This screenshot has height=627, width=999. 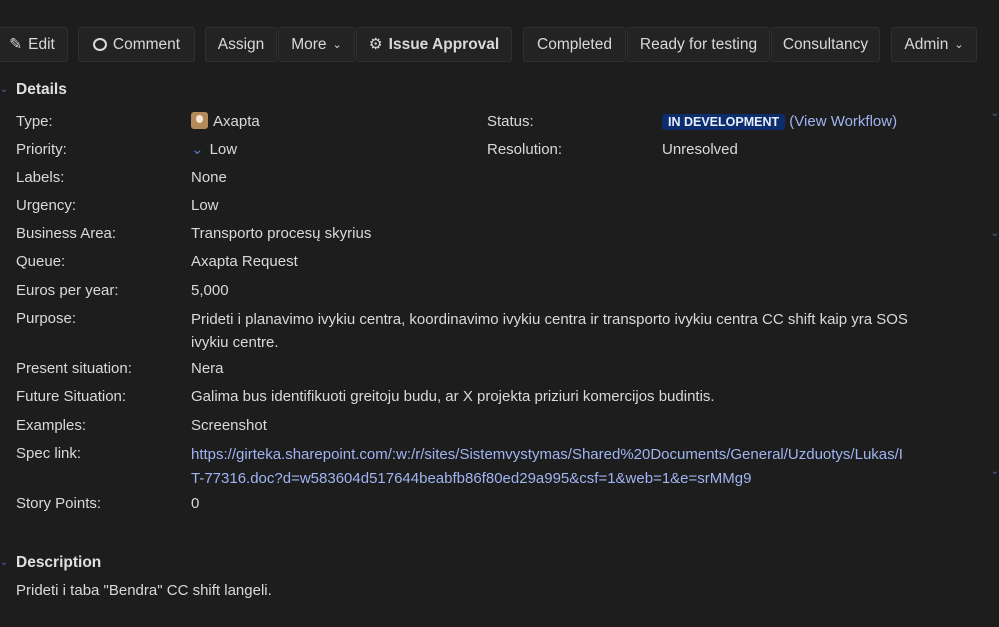 What do you see at coordinates (58, 563) in the screenshot?
I see `description-heading: Description` at bounding box center [58, 563].